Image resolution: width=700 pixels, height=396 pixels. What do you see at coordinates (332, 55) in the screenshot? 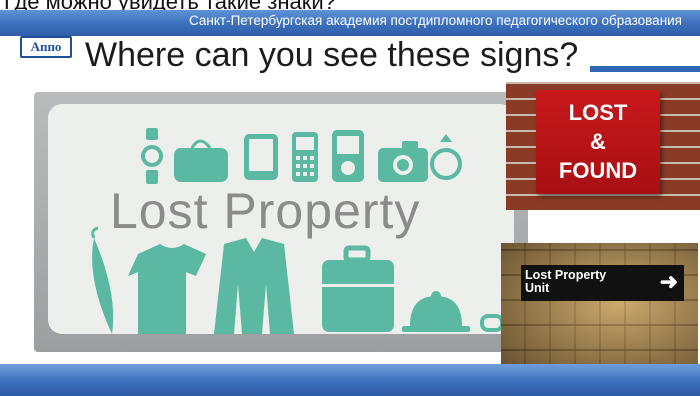
I see `slide-title: Where can you see these signs?` at bounding box center [332, 55].